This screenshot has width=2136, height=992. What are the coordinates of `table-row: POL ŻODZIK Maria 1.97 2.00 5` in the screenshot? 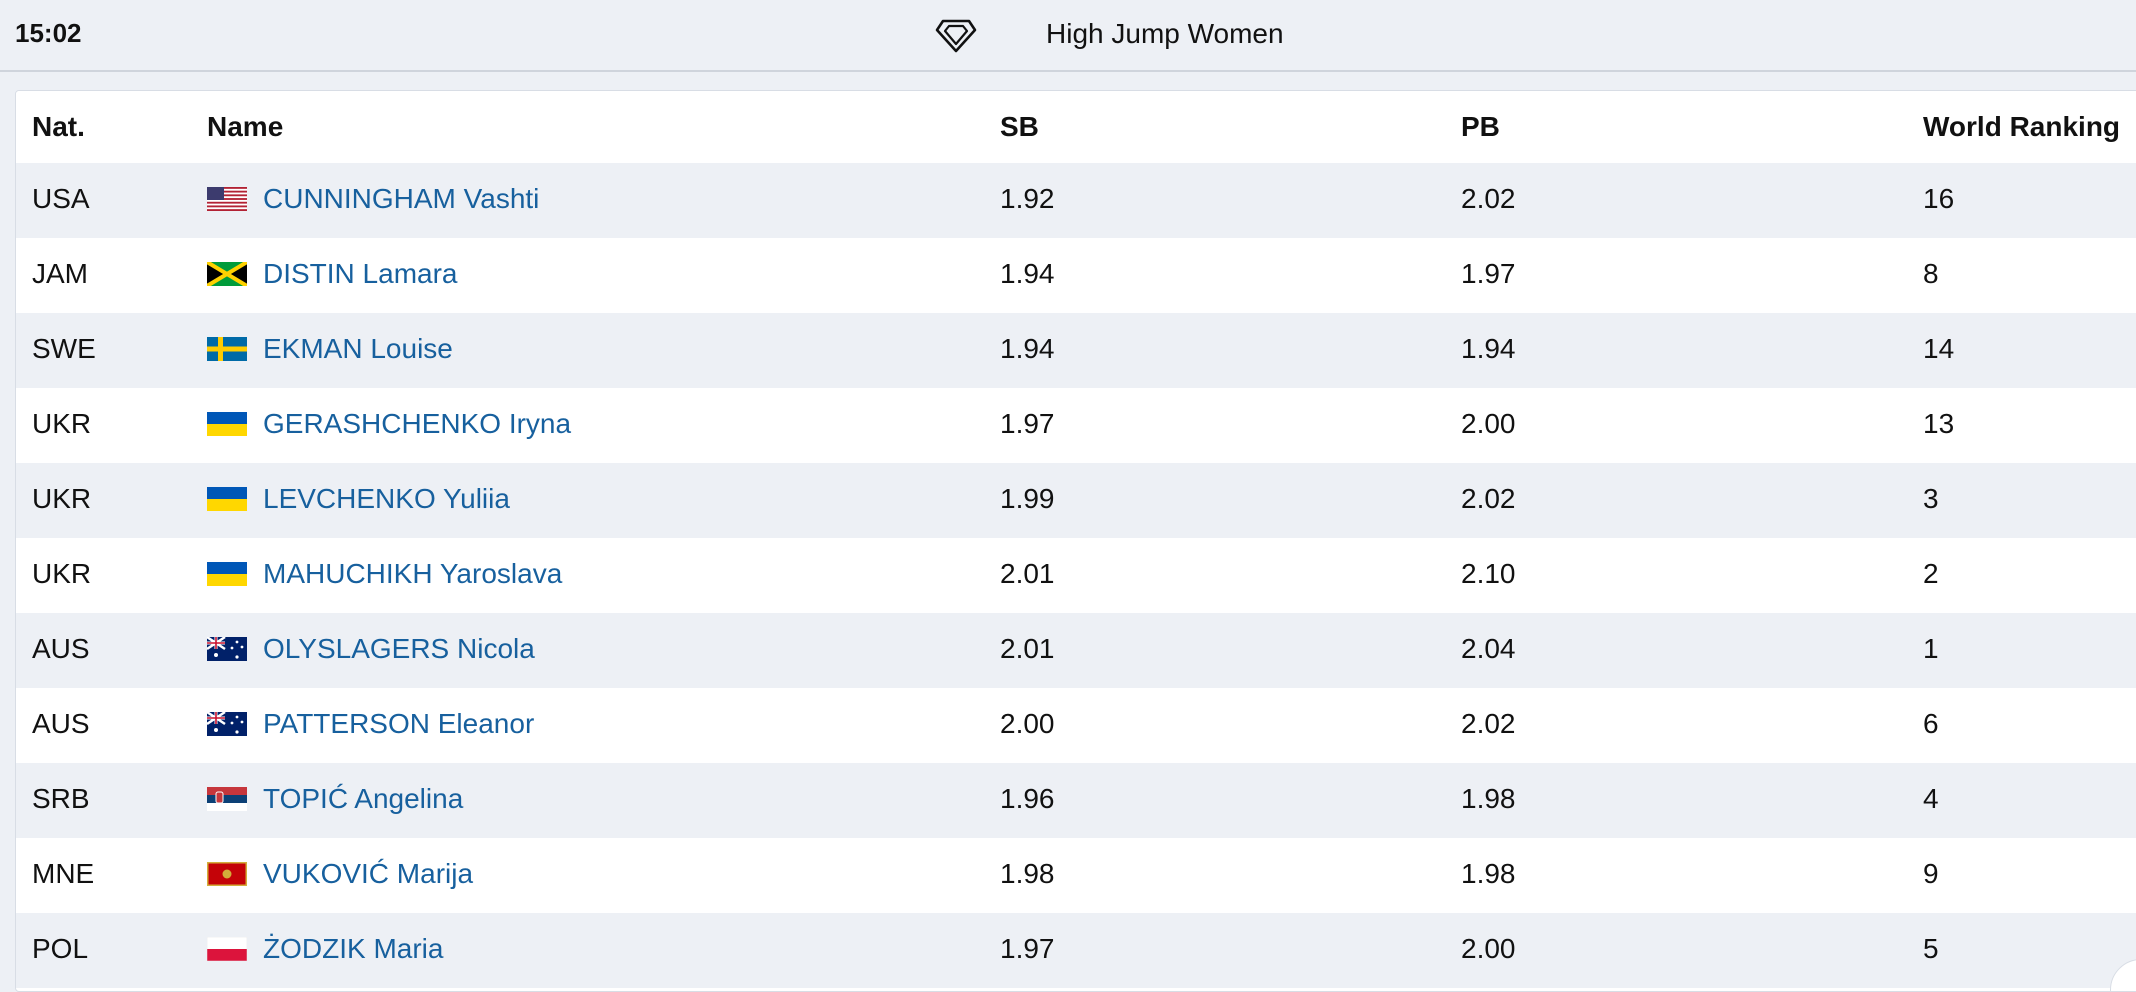 It's located at (1076, 950).